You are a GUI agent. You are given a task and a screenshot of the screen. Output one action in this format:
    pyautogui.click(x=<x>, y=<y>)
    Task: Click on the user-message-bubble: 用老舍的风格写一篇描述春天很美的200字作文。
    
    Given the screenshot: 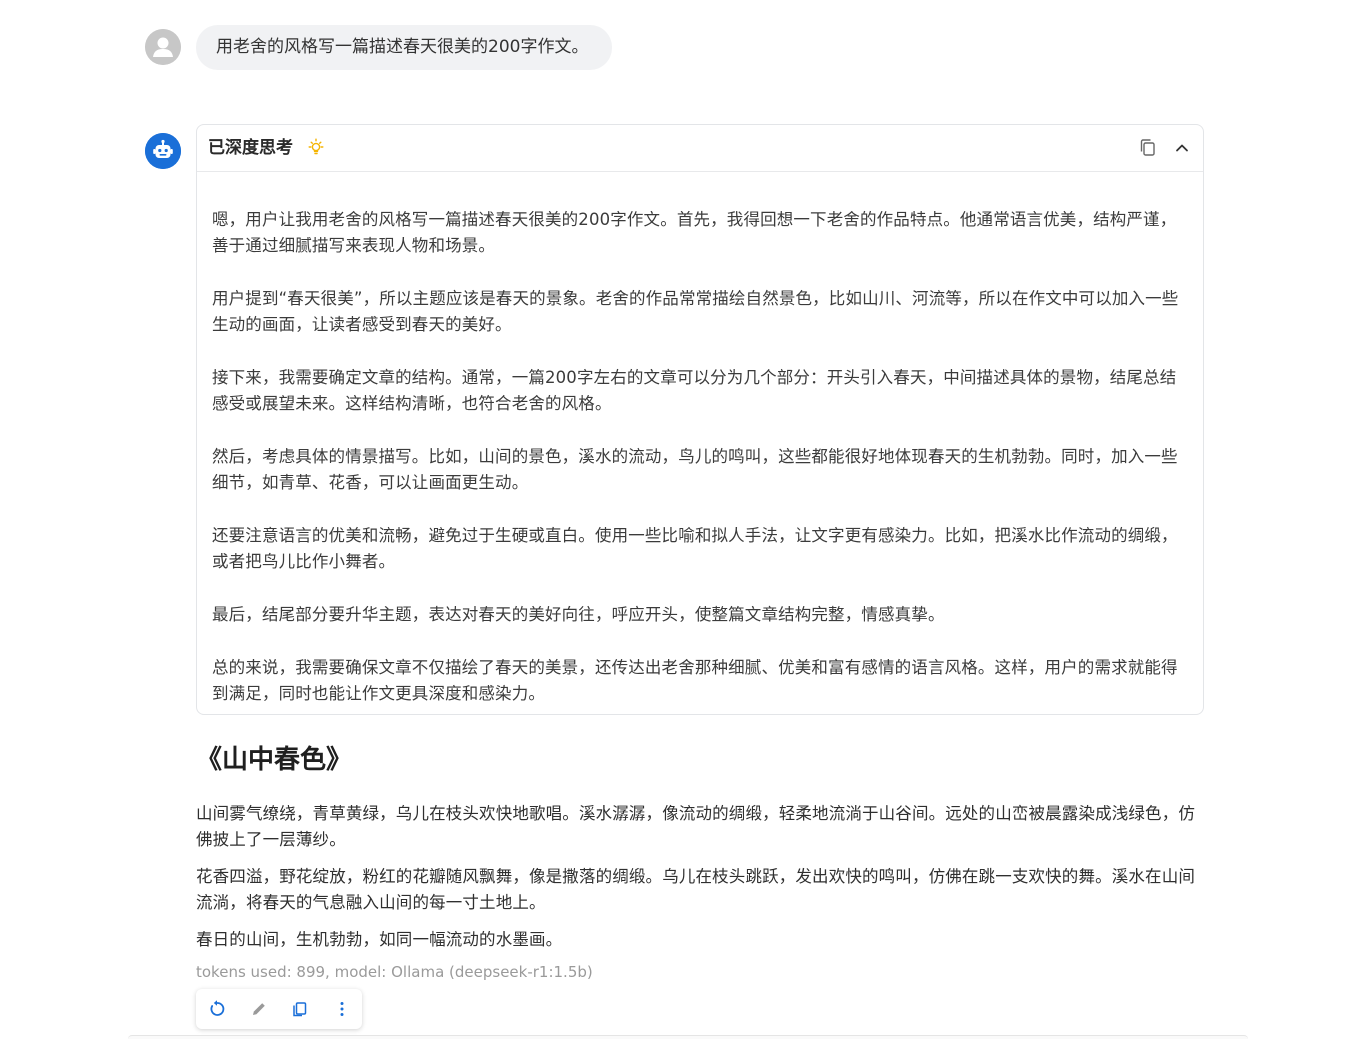 What is the action you would take?
    pyautogui.click(x=404, y=47)
    